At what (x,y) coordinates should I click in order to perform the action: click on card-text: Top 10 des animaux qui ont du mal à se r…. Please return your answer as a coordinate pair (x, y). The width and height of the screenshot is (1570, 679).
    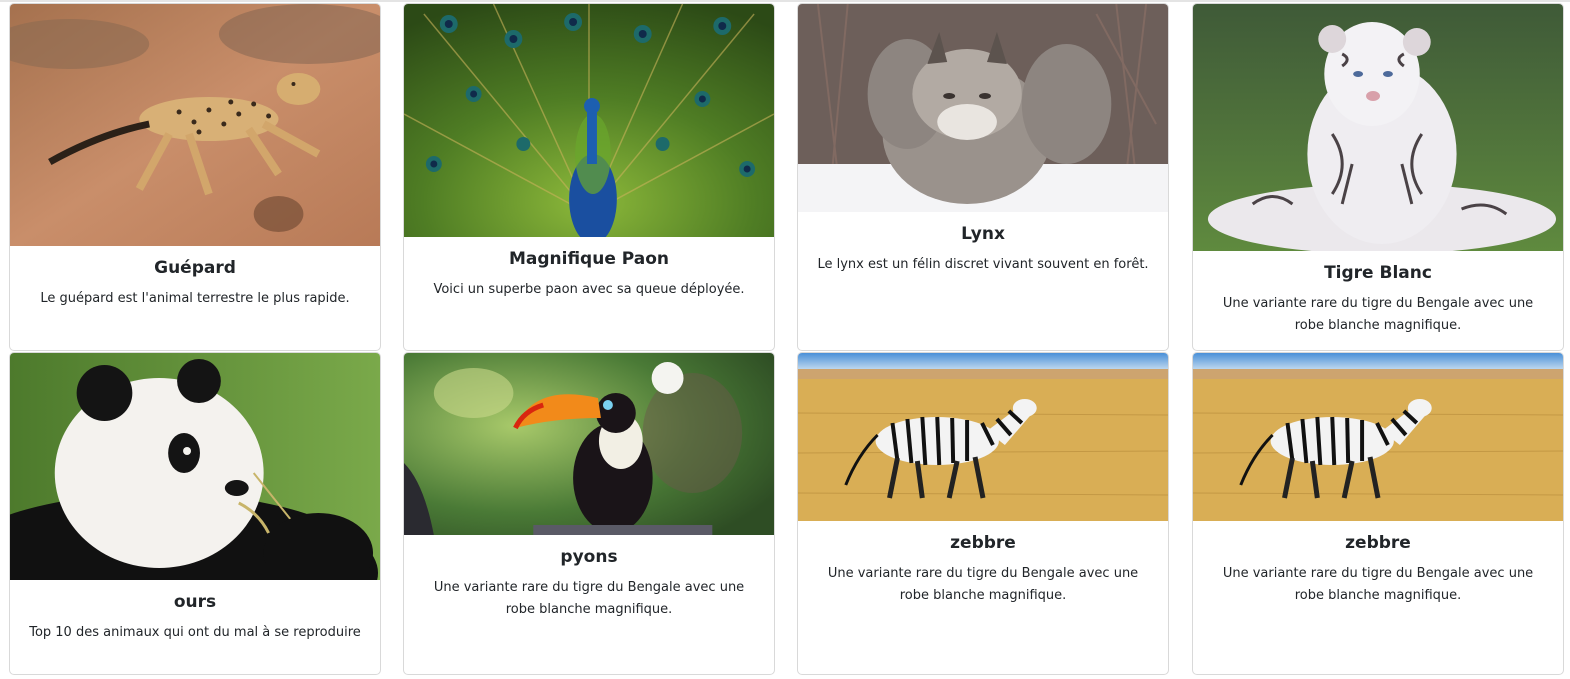
    Looking at the image, I should click on (195, 632).